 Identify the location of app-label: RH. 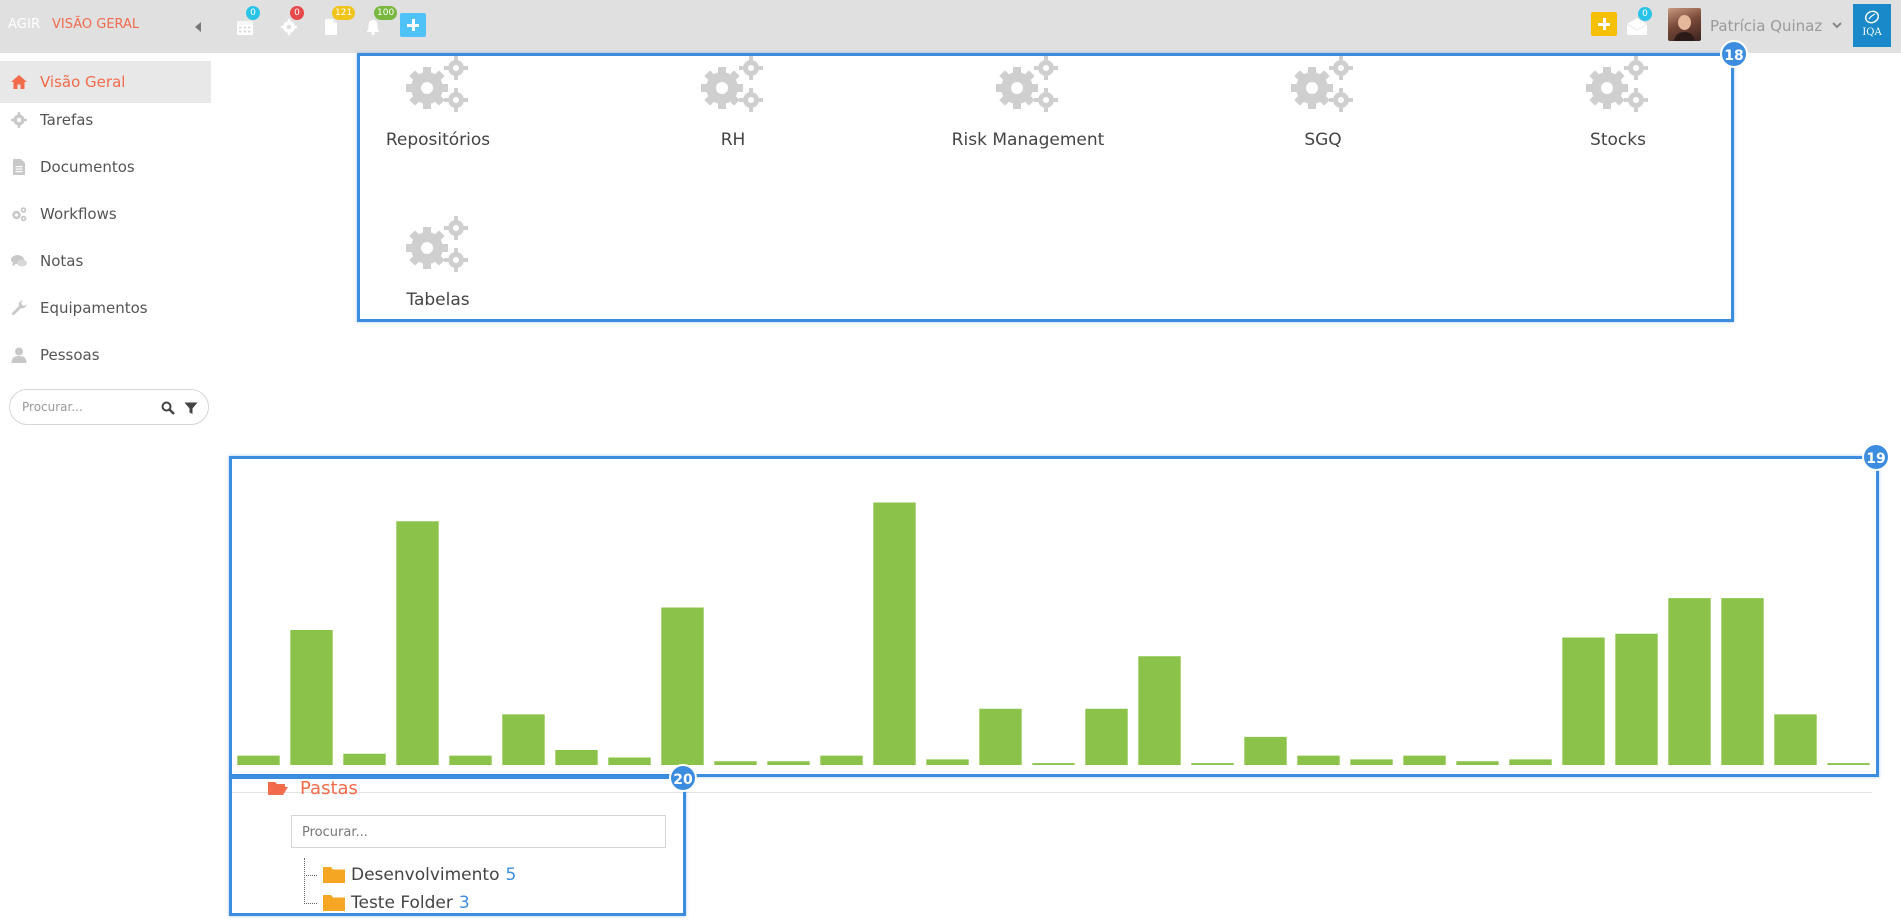
(733, 140).